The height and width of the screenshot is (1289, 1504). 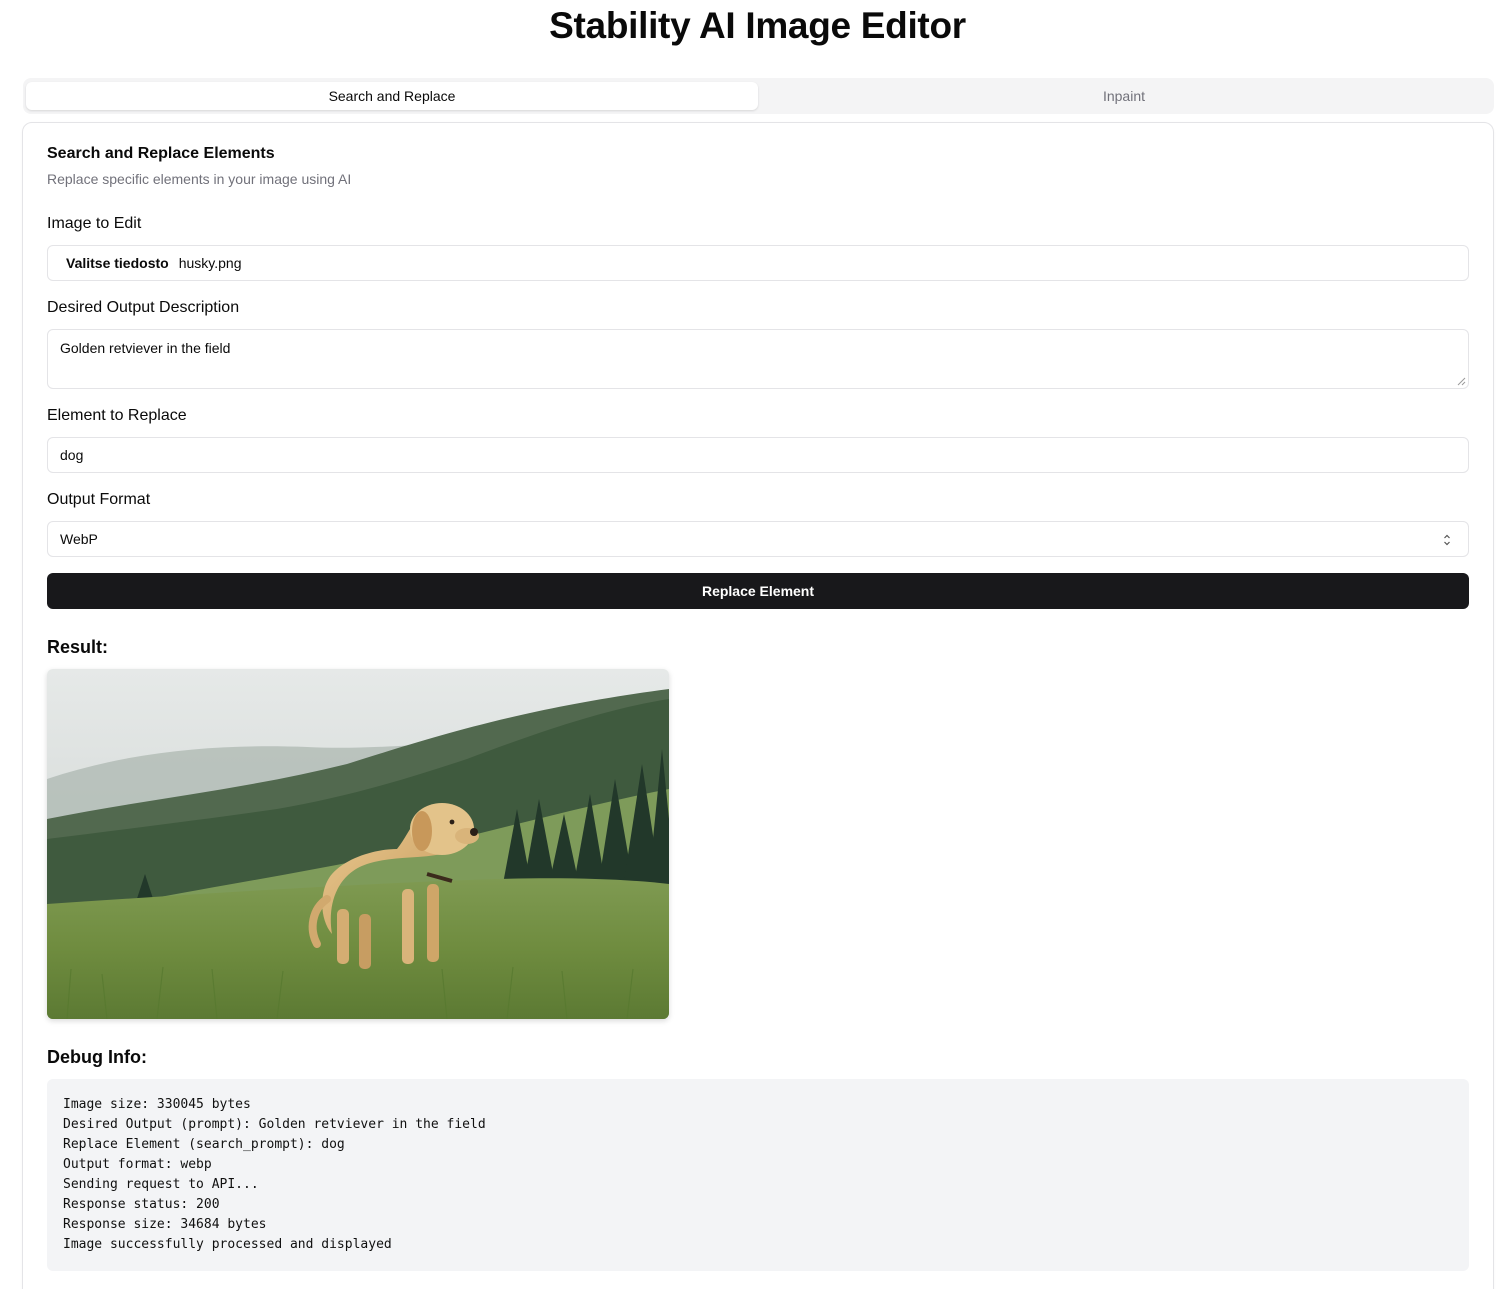 I want to click on output-format-select: WebP, so click(x=758, y=539).